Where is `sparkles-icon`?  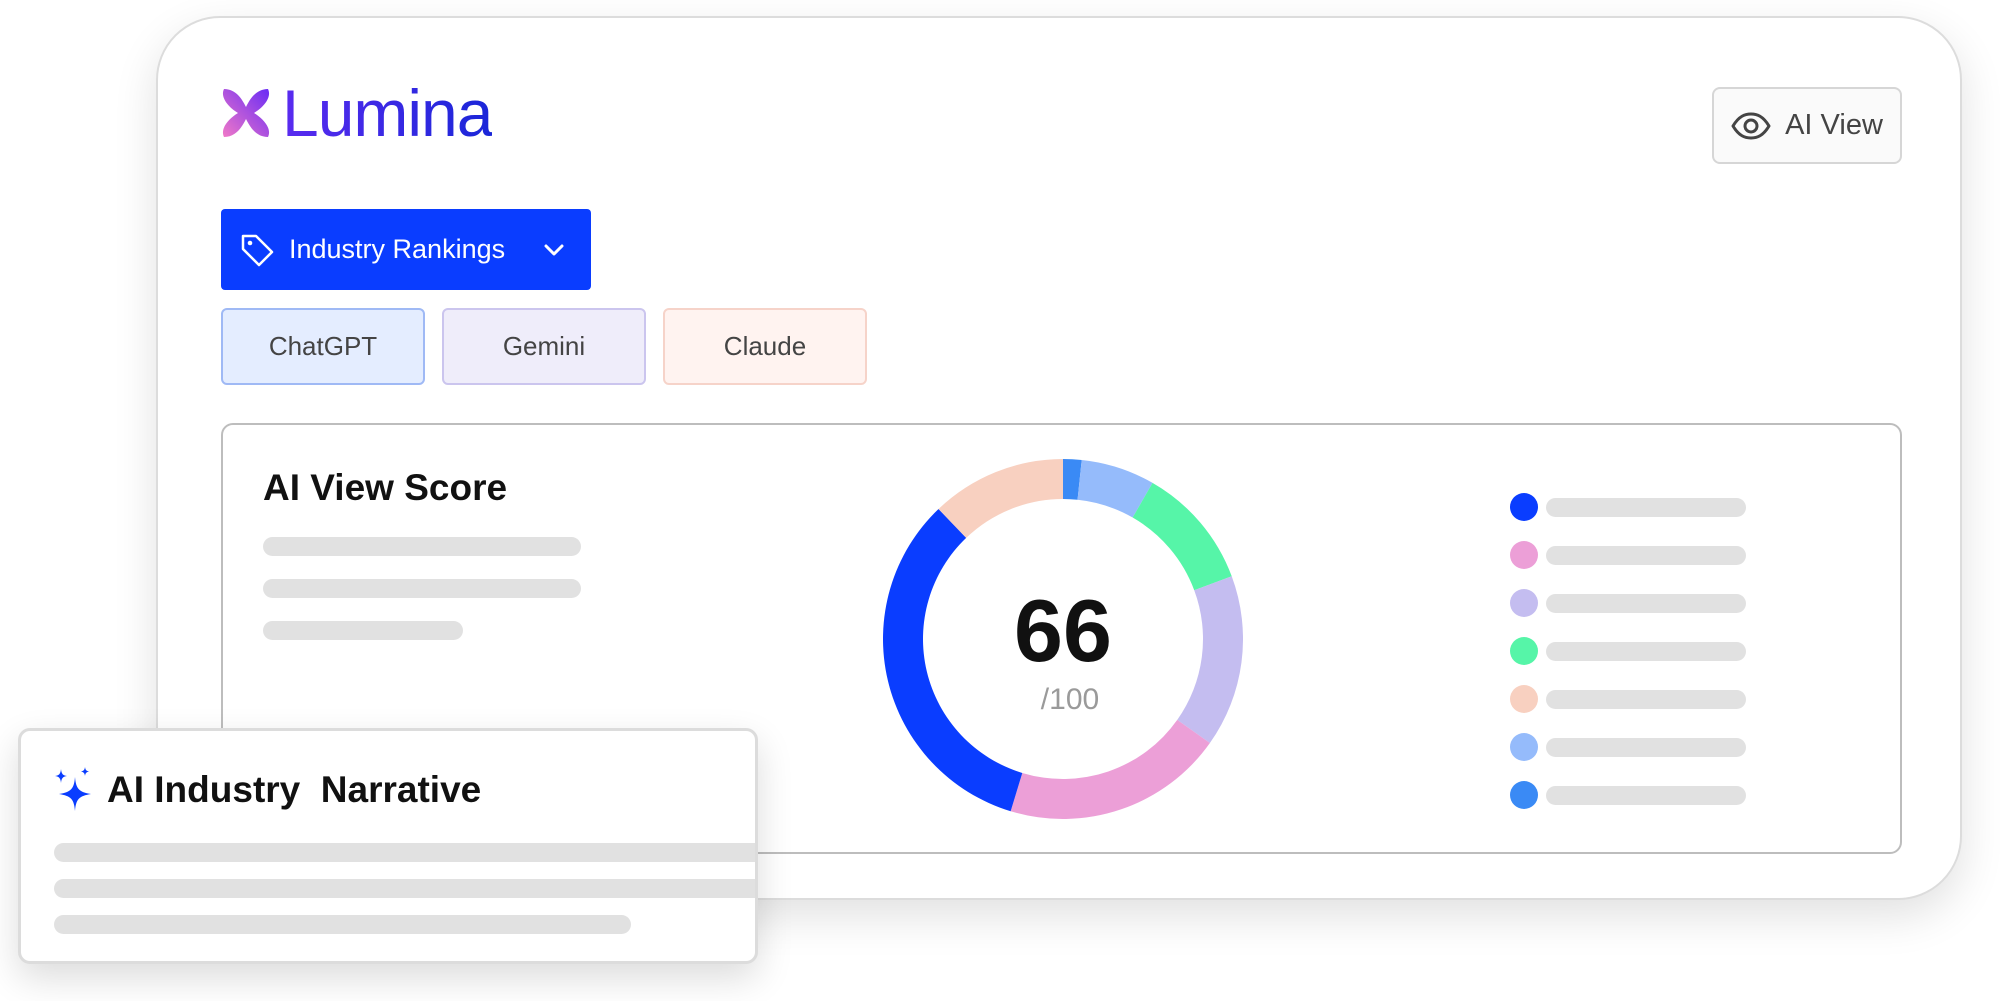
sparkles-icon is located at coordinates (73, 789).